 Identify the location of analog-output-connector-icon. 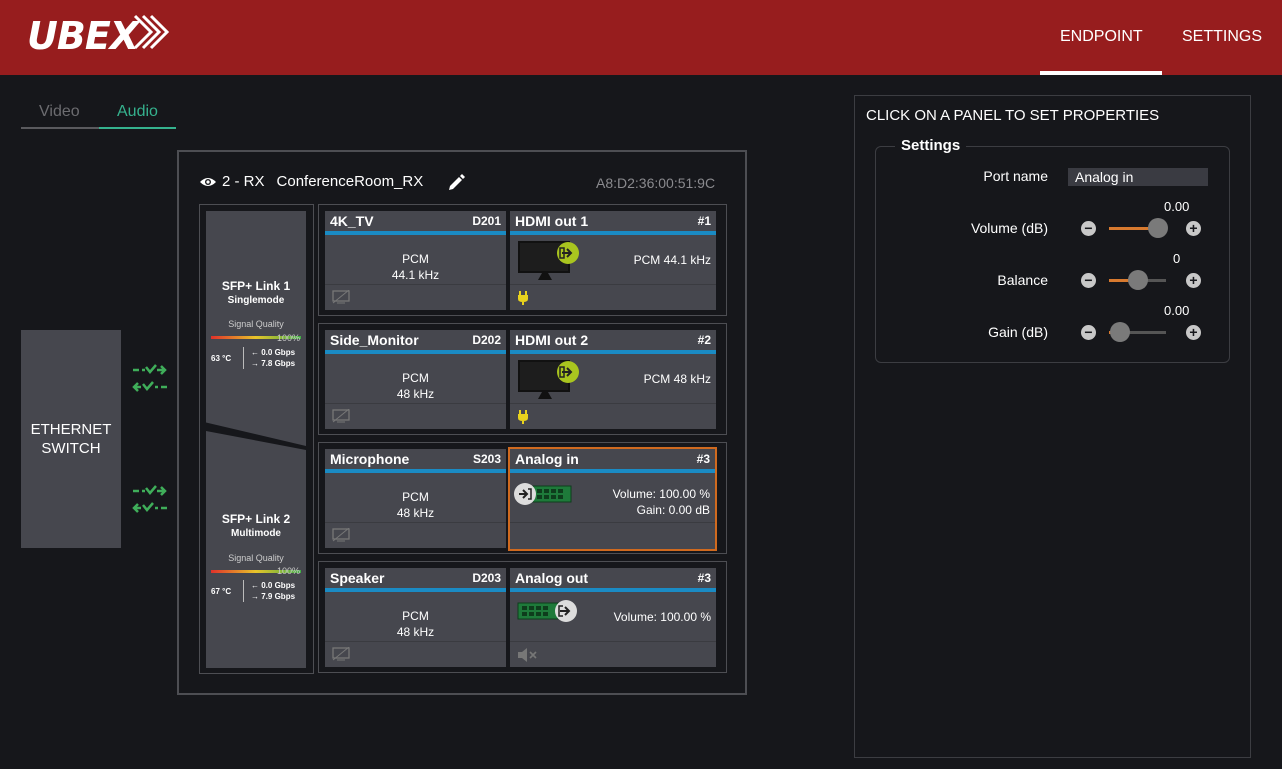
(547, 611).